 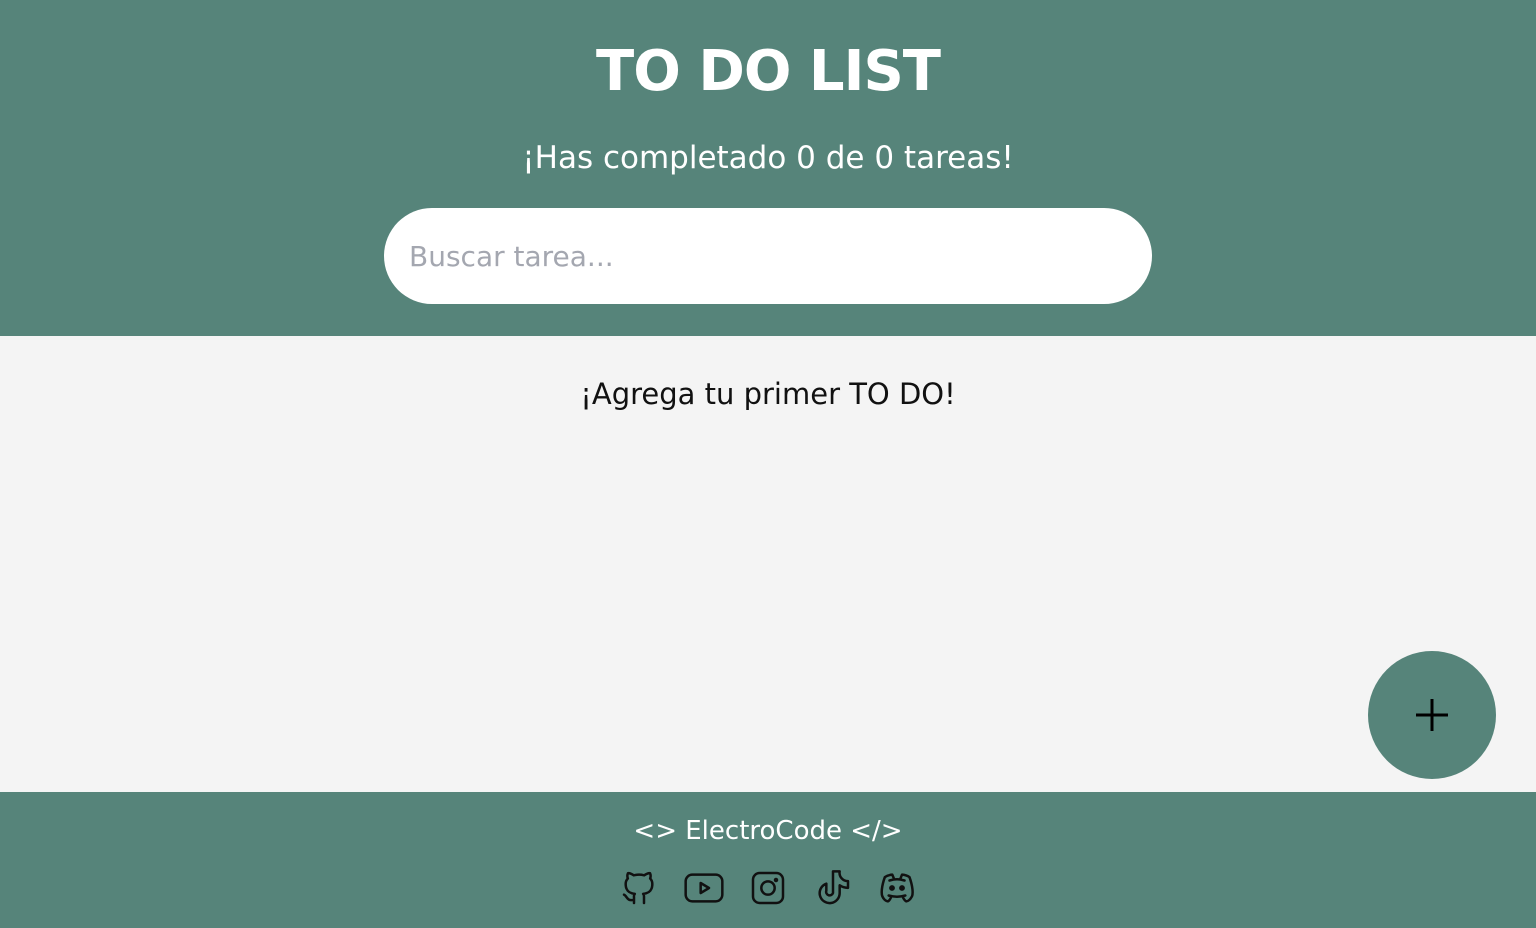 I want to click on github-link, so click(x=639, y=888).